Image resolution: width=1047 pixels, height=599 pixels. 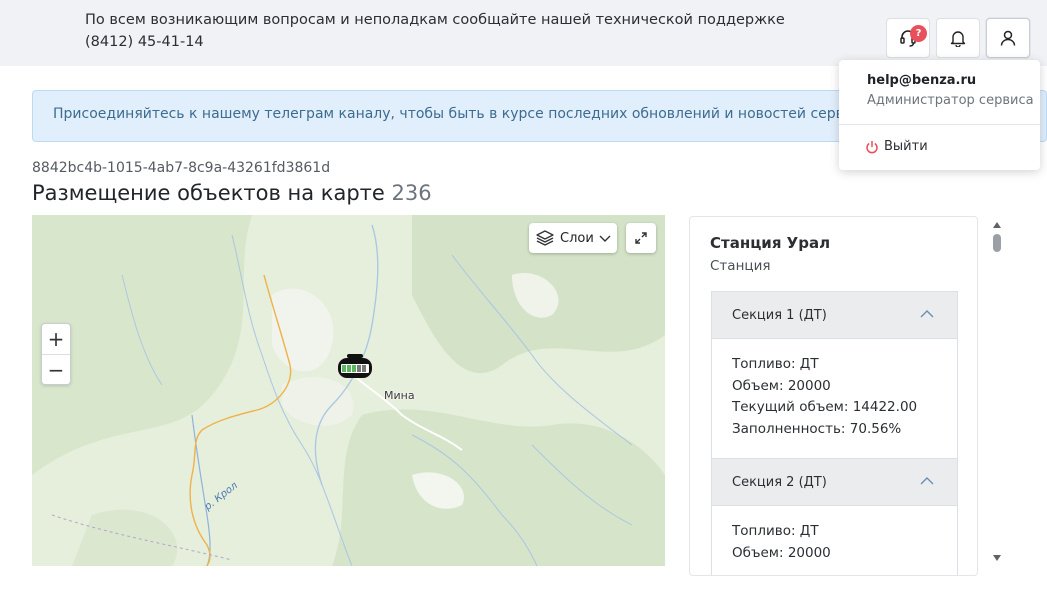 I want to click on section-body: Топливо: ДТ Объем: 20000, so click(x=834, y=540).